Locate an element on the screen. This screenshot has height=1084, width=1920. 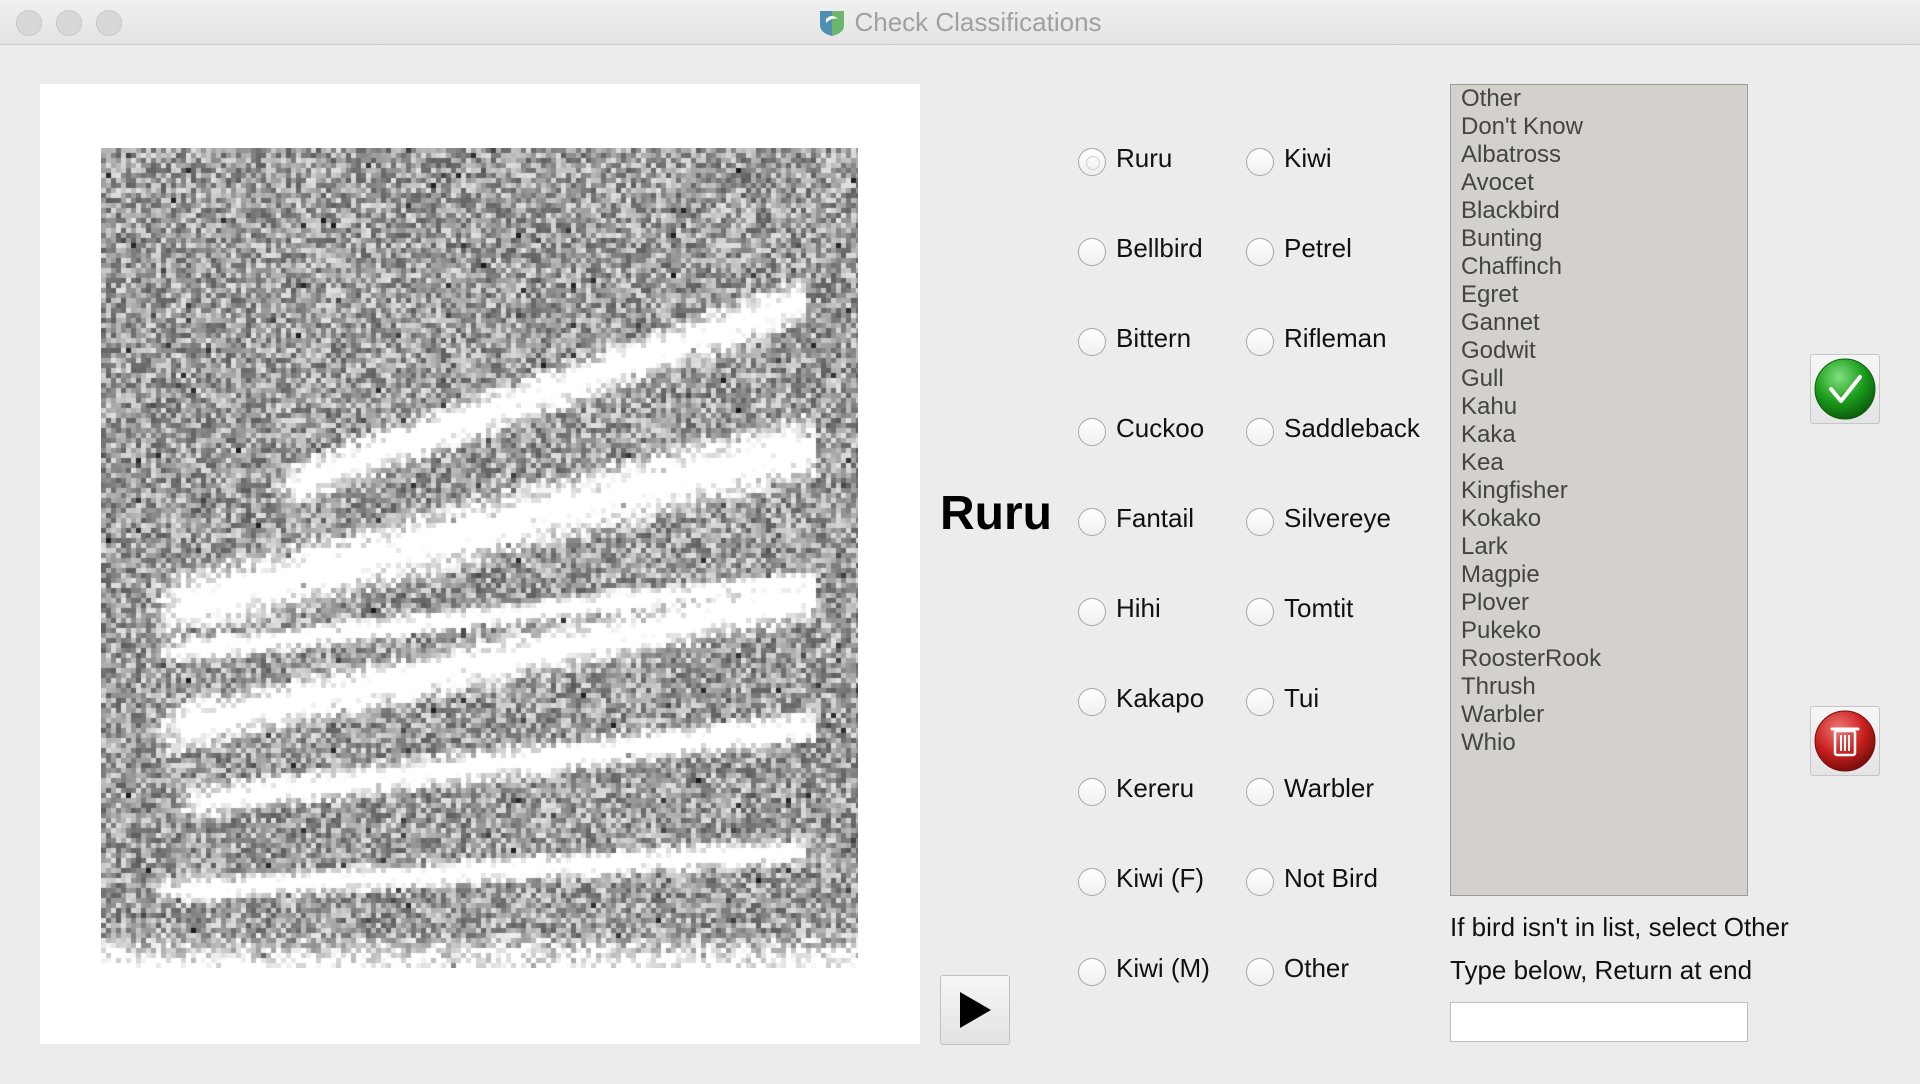
radio-label: Petrel is located at coordinates (1318, 247).